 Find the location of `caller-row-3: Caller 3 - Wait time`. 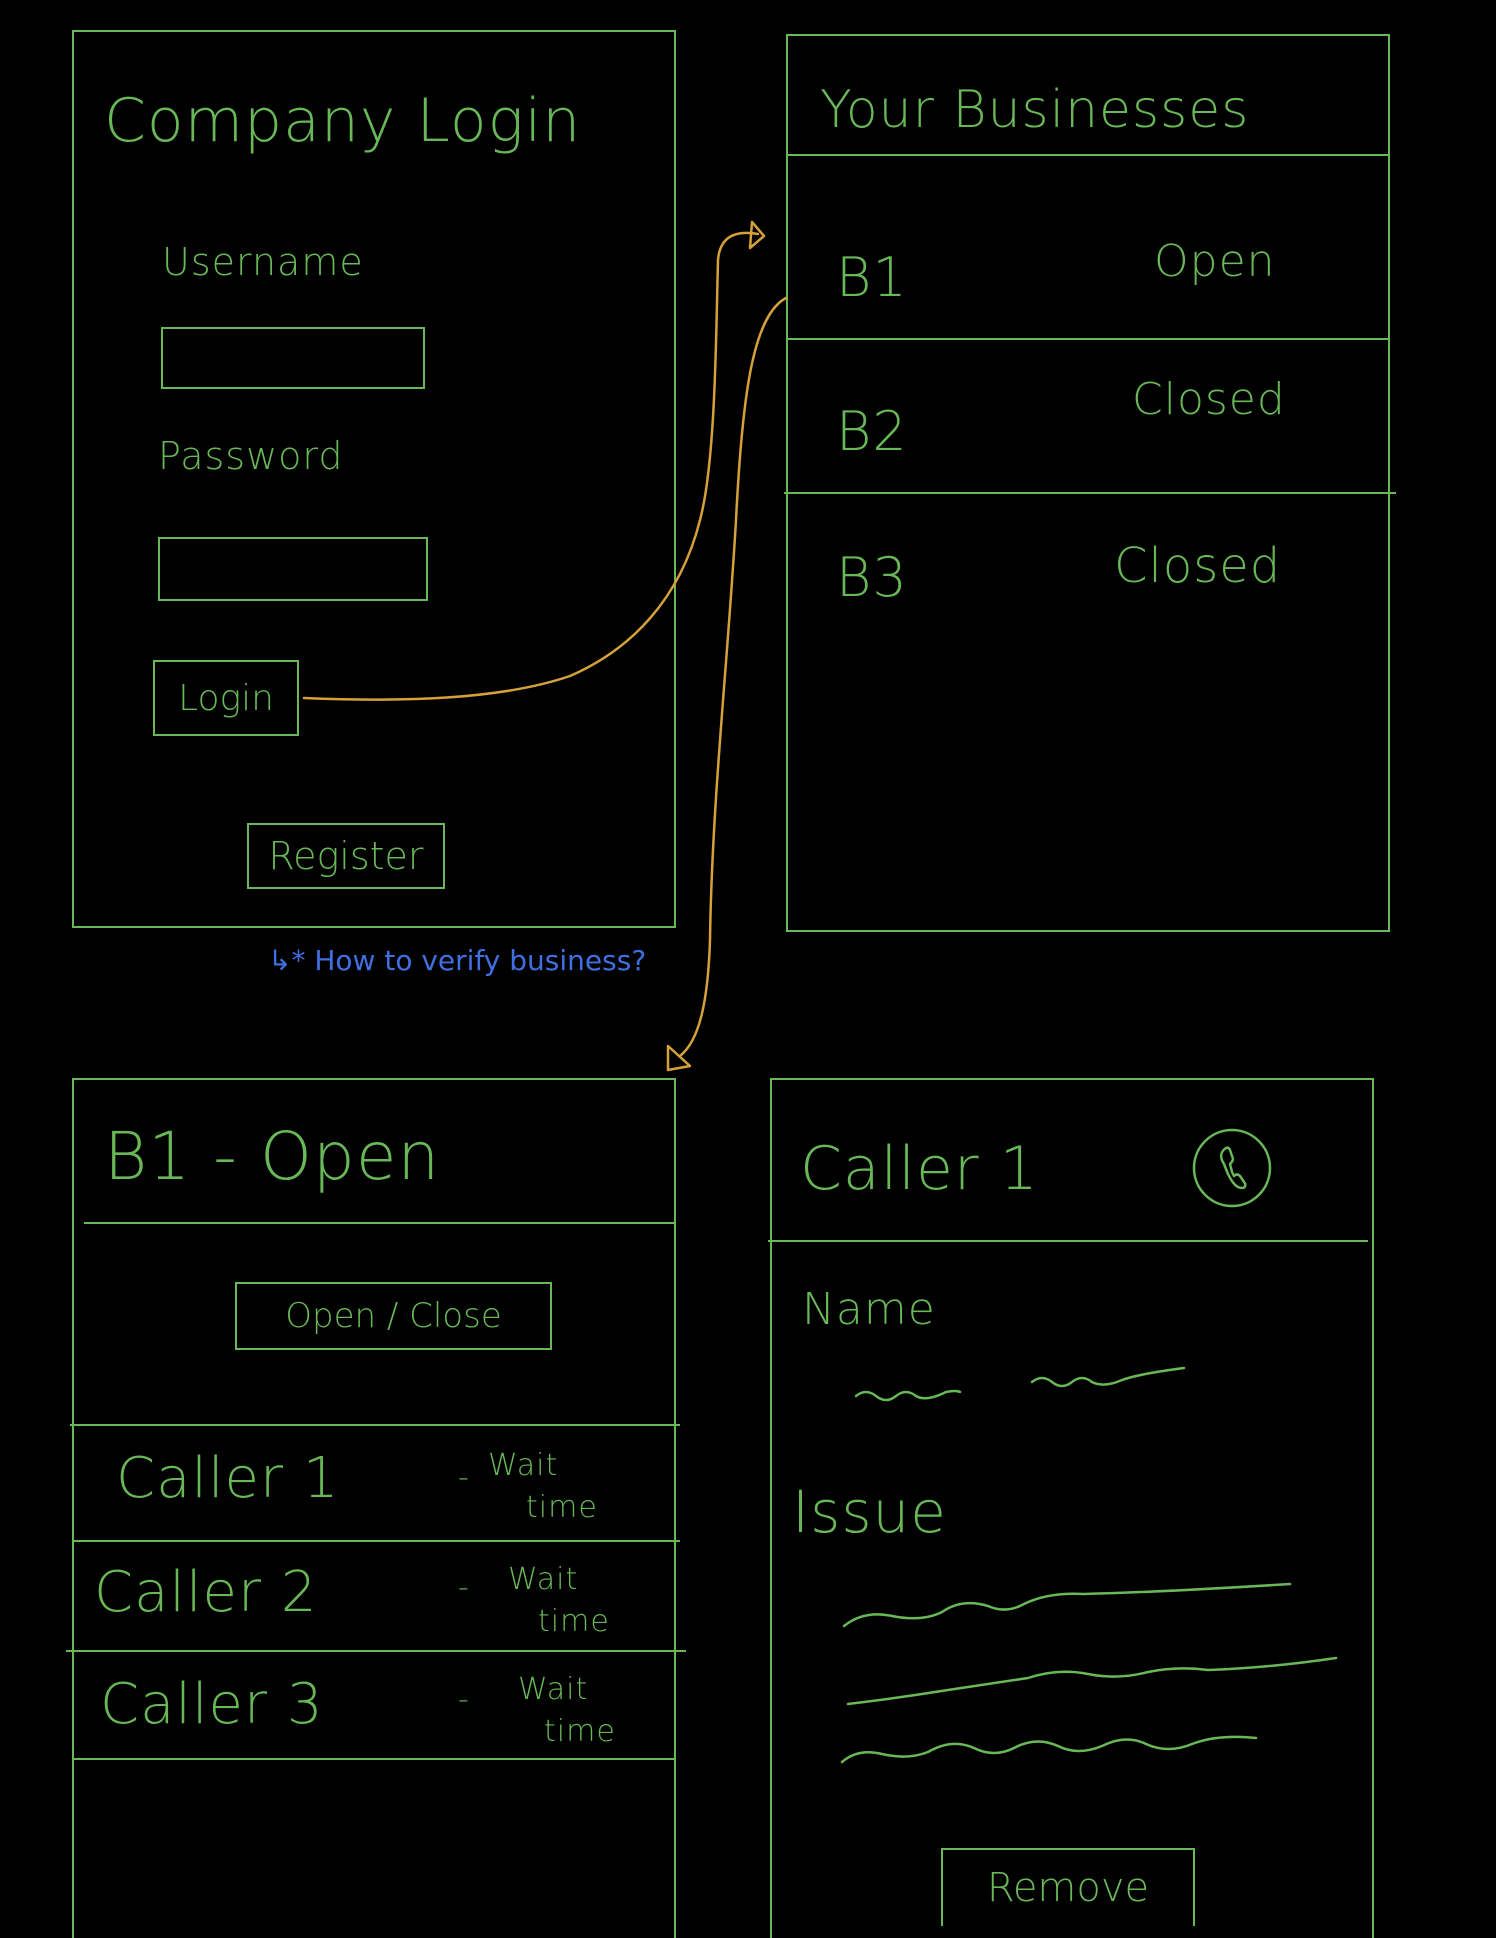

caller-row-3: Caller 3 - Wait time is located at coordinates (374, 1705).